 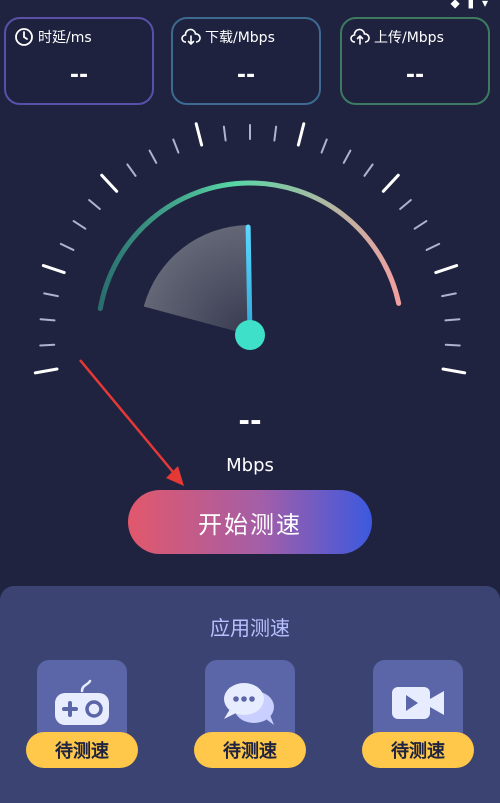 What do you see at coordinates (24, 37) in the screenshot?
I see `clock-icon` at bounding box center [24, 37].